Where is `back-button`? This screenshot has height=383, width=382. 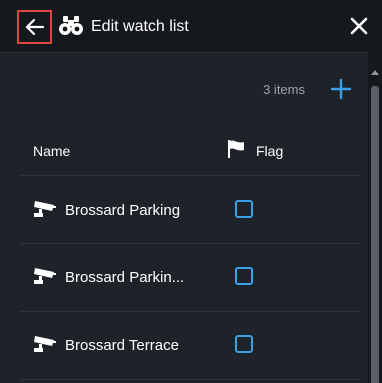
back-button is located at coordinates (34, 27).